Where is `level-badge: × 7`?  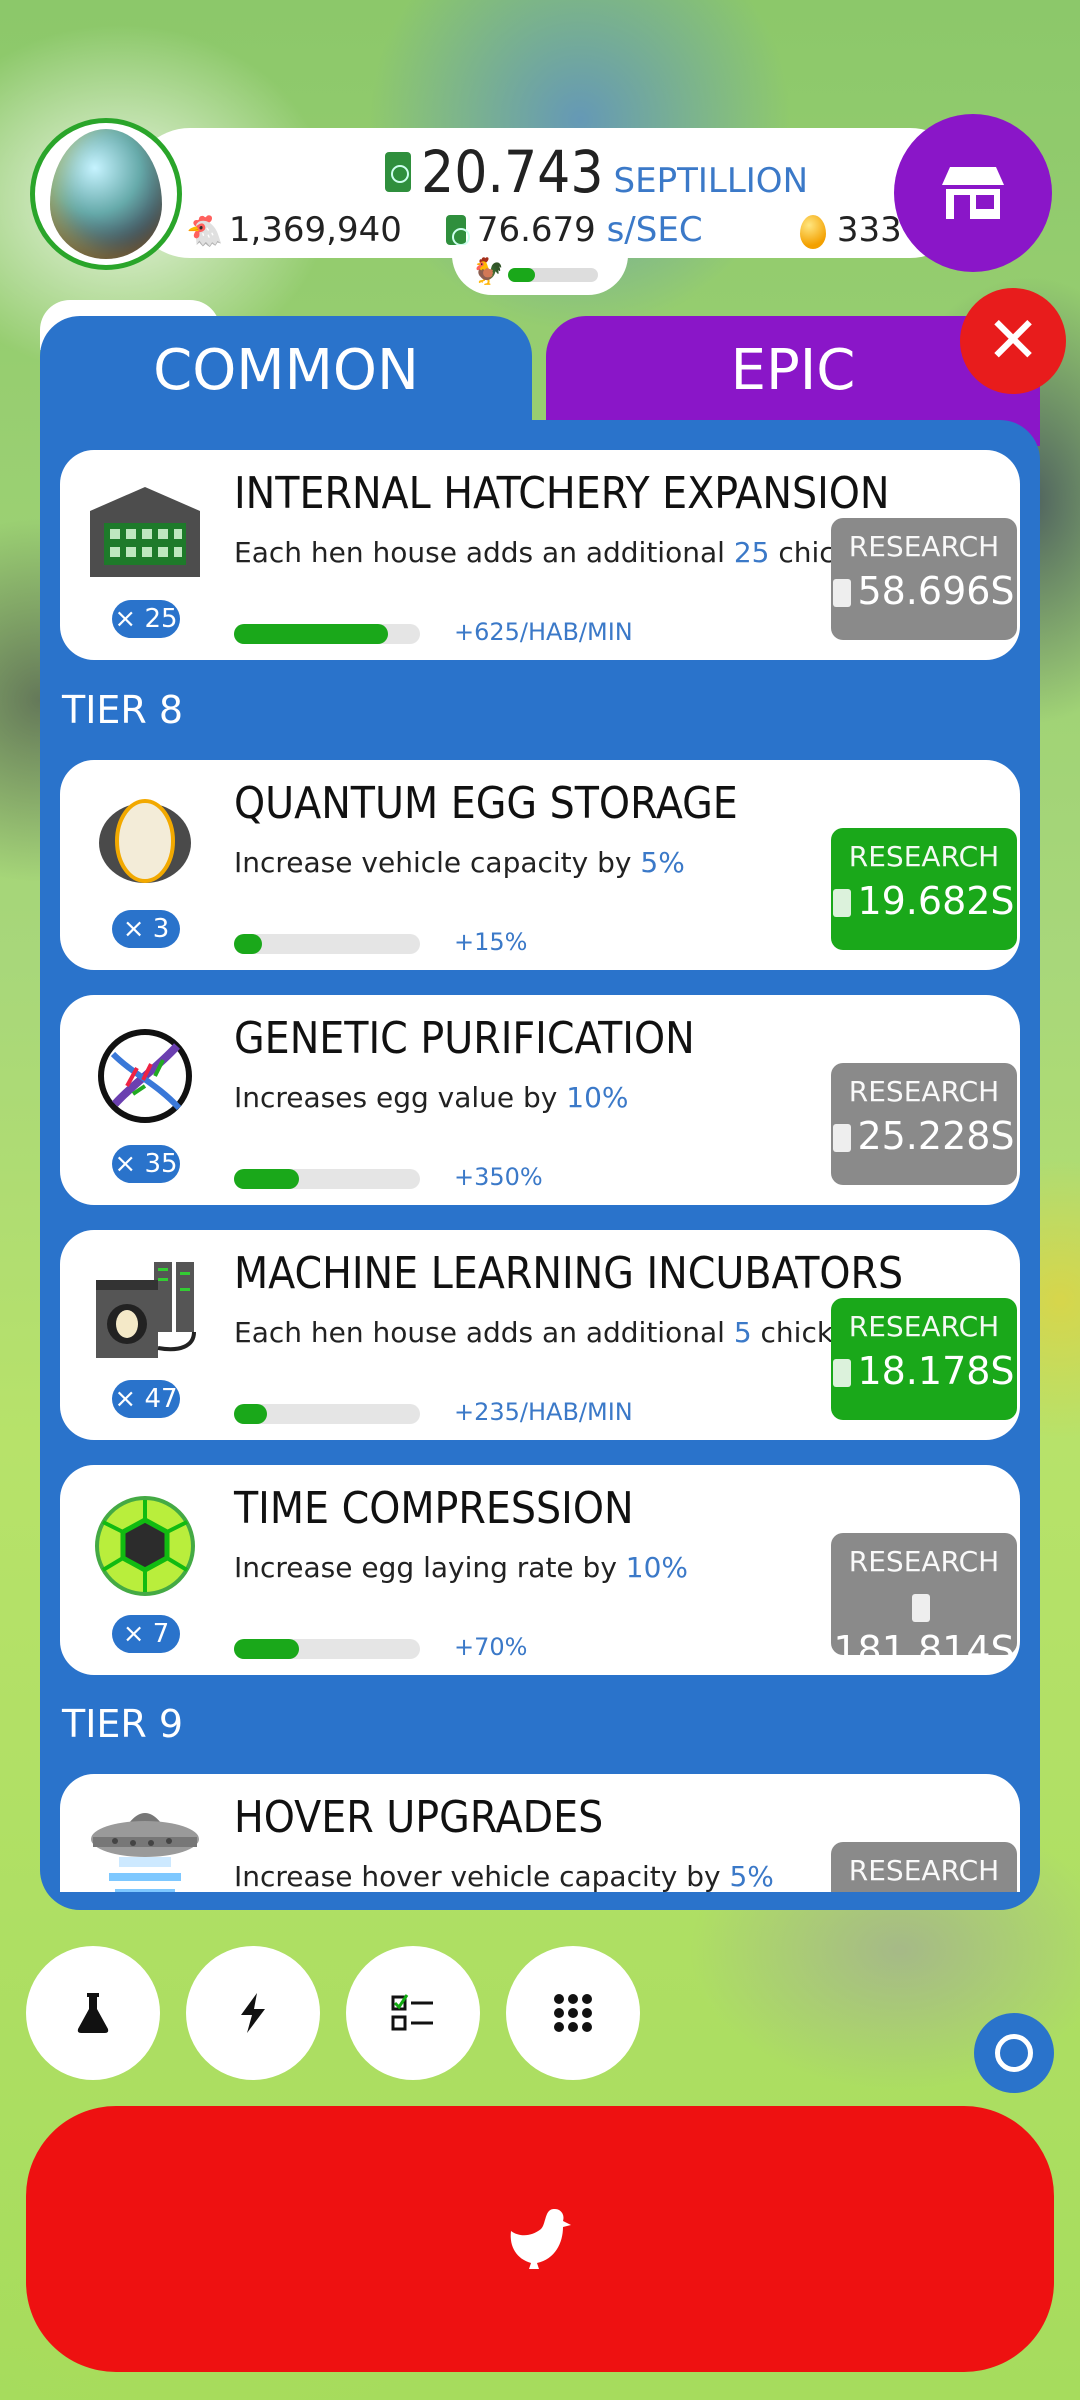
level-badge: × 7 is located at coordinates (146, 1634).